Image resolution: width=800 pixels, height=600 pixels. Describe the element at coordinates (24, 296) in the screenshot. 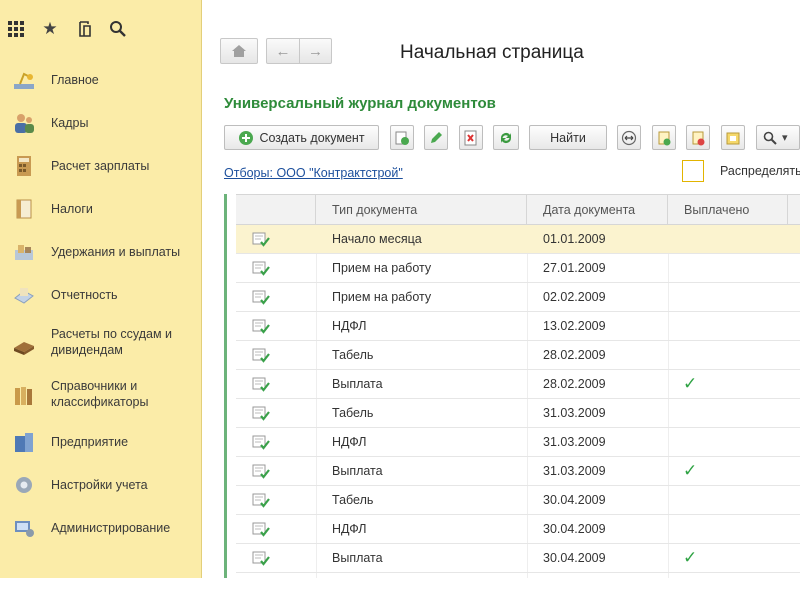

I see `report-icon` at that location.